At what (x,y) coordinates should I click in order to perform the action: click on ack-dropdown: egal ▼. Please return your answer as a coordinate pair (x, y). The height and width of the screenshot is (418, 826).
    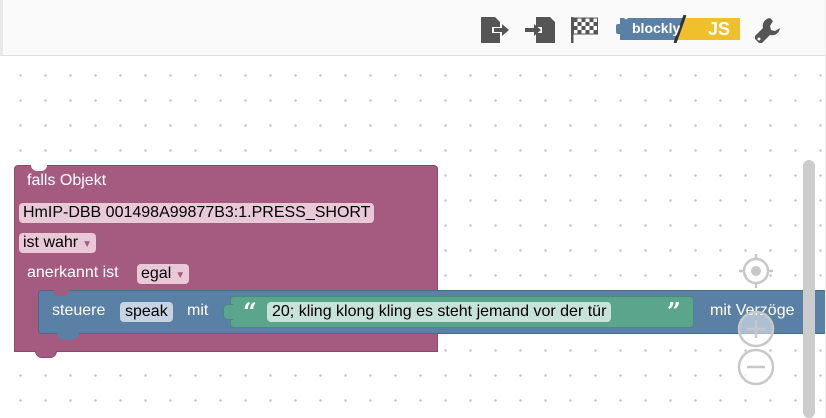
    Looking at the image, I should click on (163, 274).